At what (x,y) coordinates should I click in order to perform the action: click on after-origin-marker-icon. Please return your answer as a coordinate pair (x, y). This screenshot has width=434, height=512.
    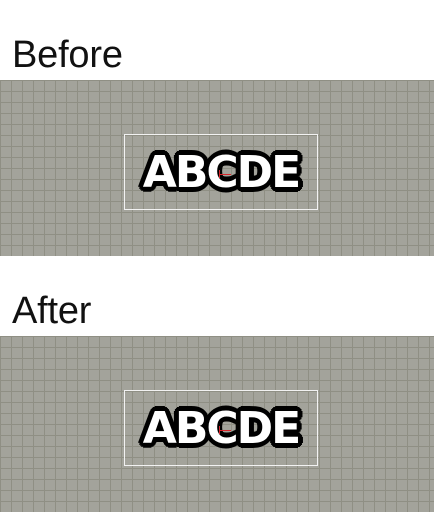
    Looking at the image, I should click on (225, 430).